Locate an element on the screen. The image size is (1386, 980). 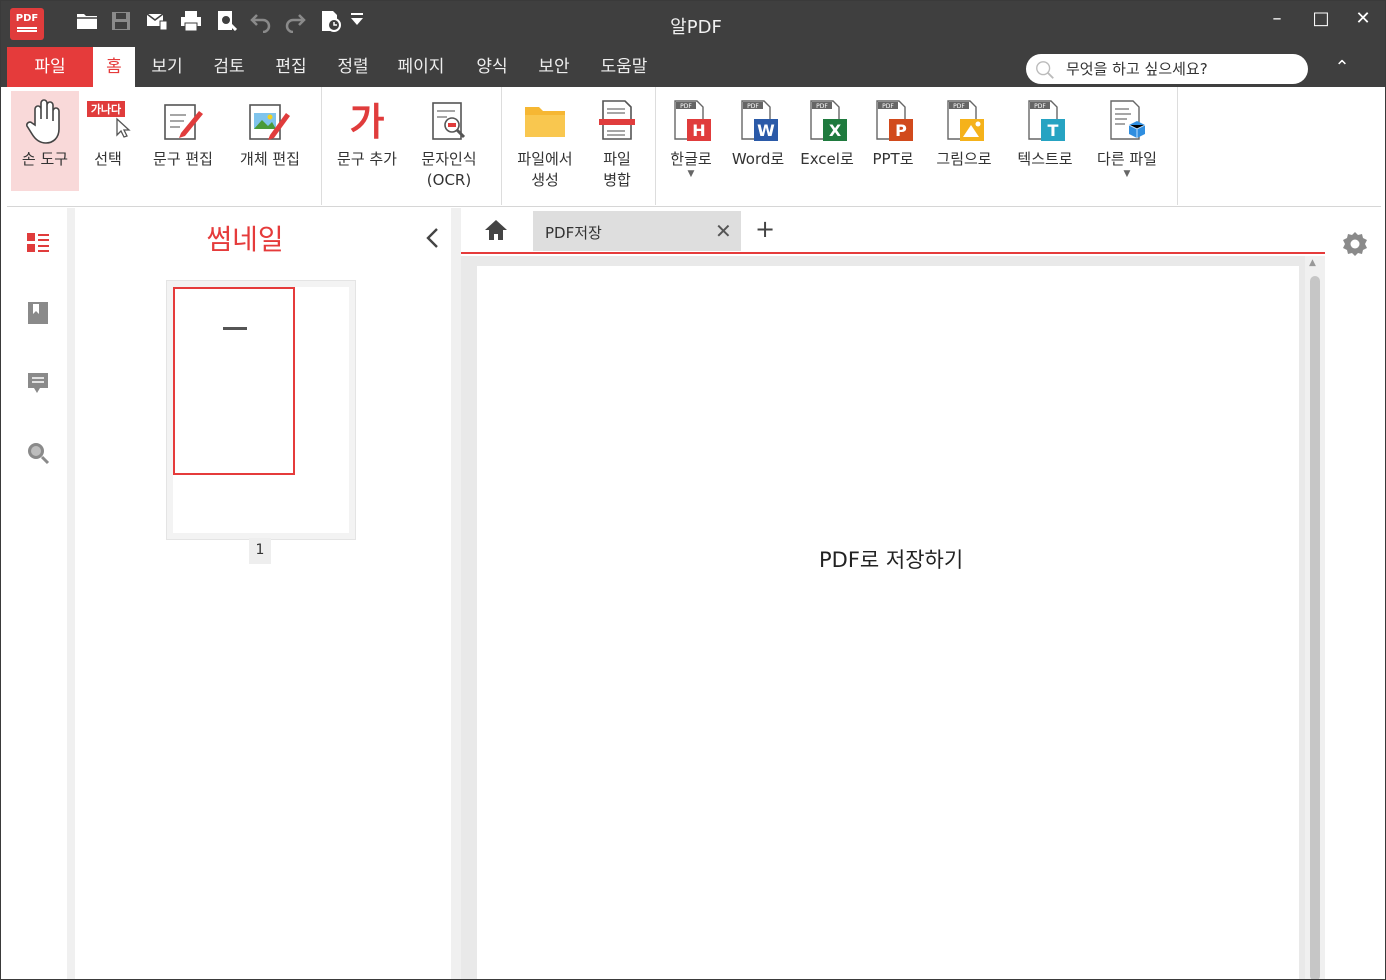
create-from-file-button: 파일에서 생성 is located at coordinates (545, 141).